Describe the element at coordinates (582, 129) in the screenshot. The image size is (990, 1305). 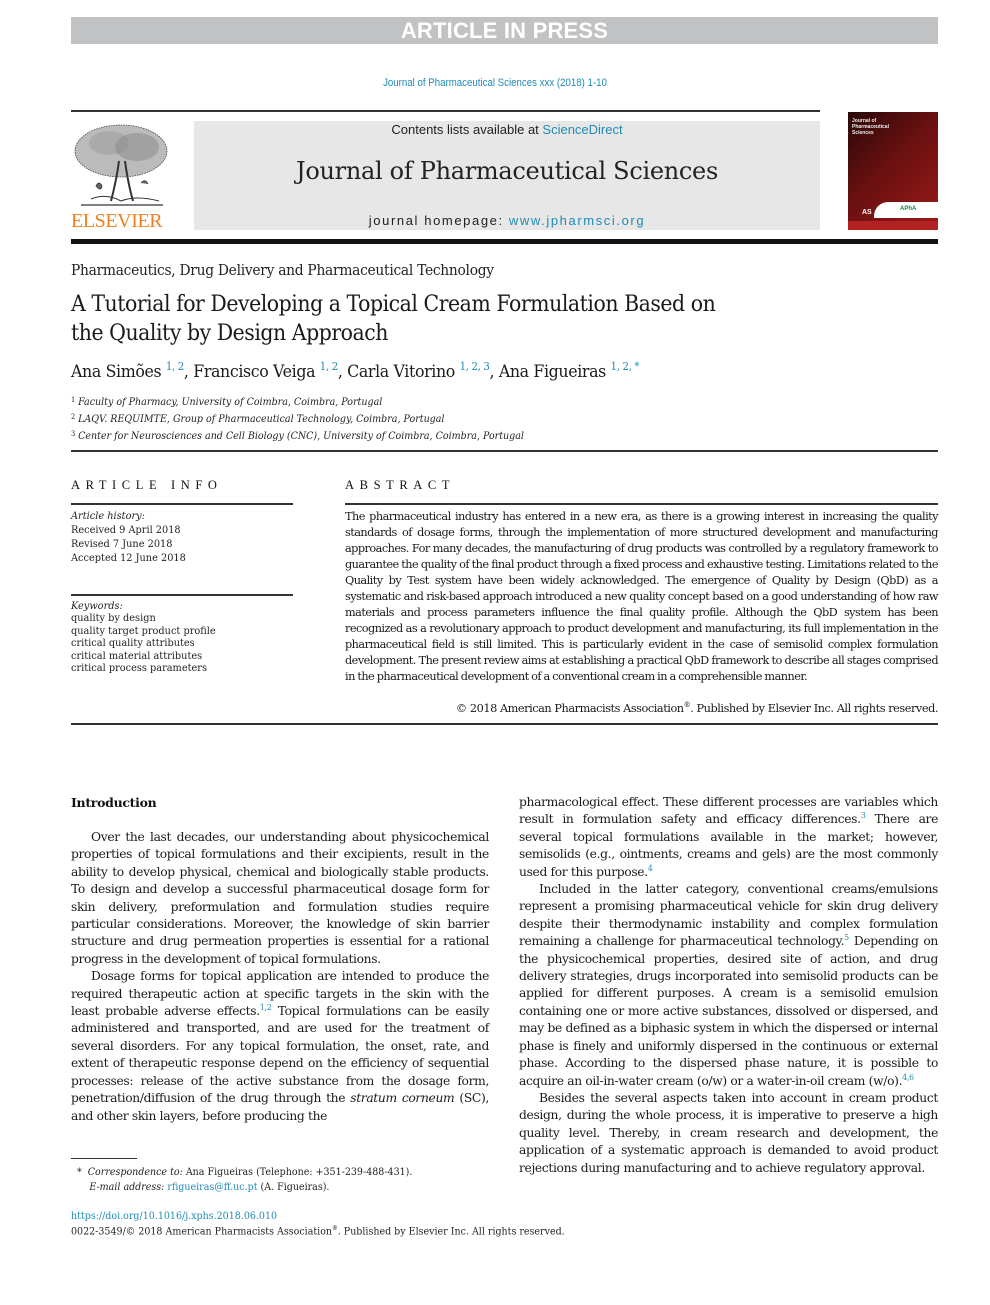
I see `sciencedirect-link: ScienceDirect` at that location.